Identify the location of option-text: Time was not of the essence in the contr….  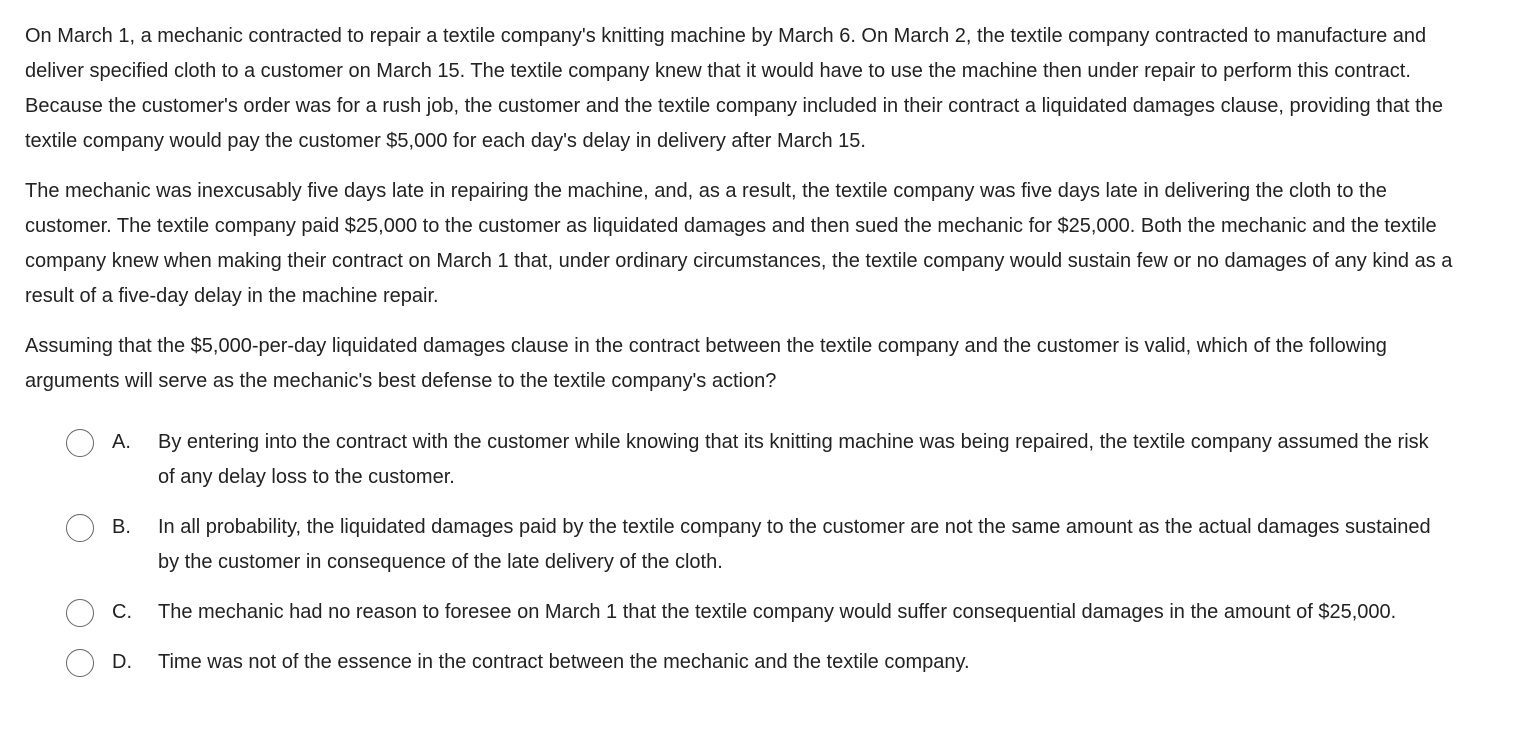
(564, 662).